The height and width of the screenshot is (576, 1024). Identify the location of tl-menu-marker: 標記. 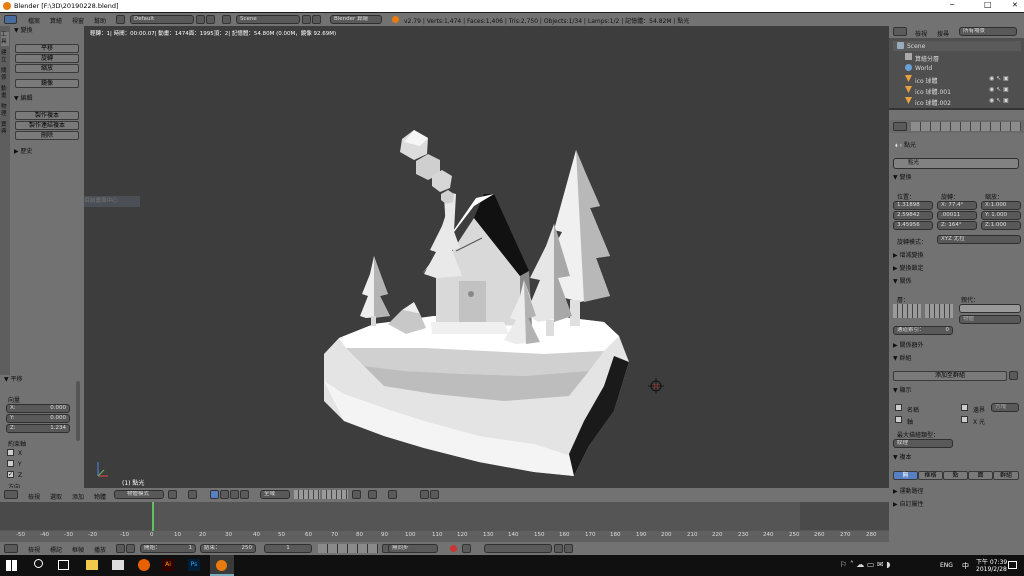
(56, 549).